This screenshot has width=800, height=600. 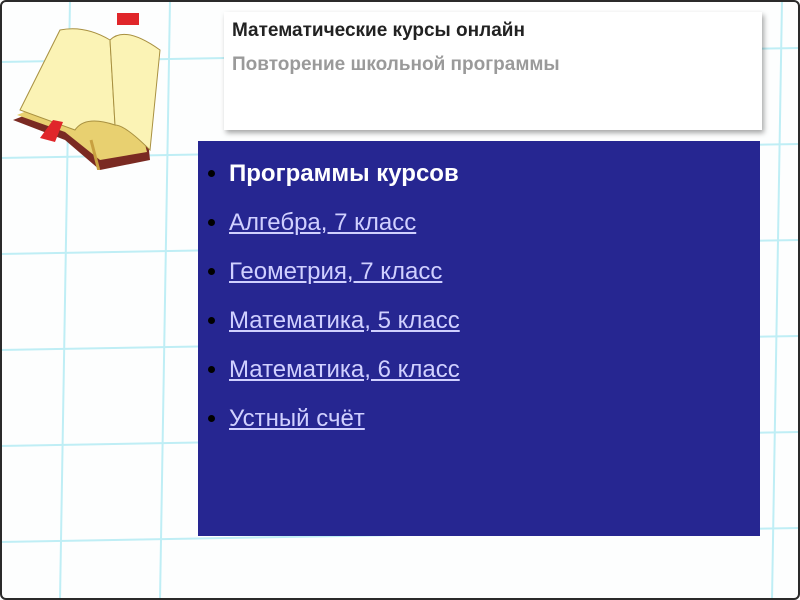 What do you see at coordinates (344, 173) in the screenshot?
I see `course-list-heading: Программы курсов` at bounding box center [344, 173].